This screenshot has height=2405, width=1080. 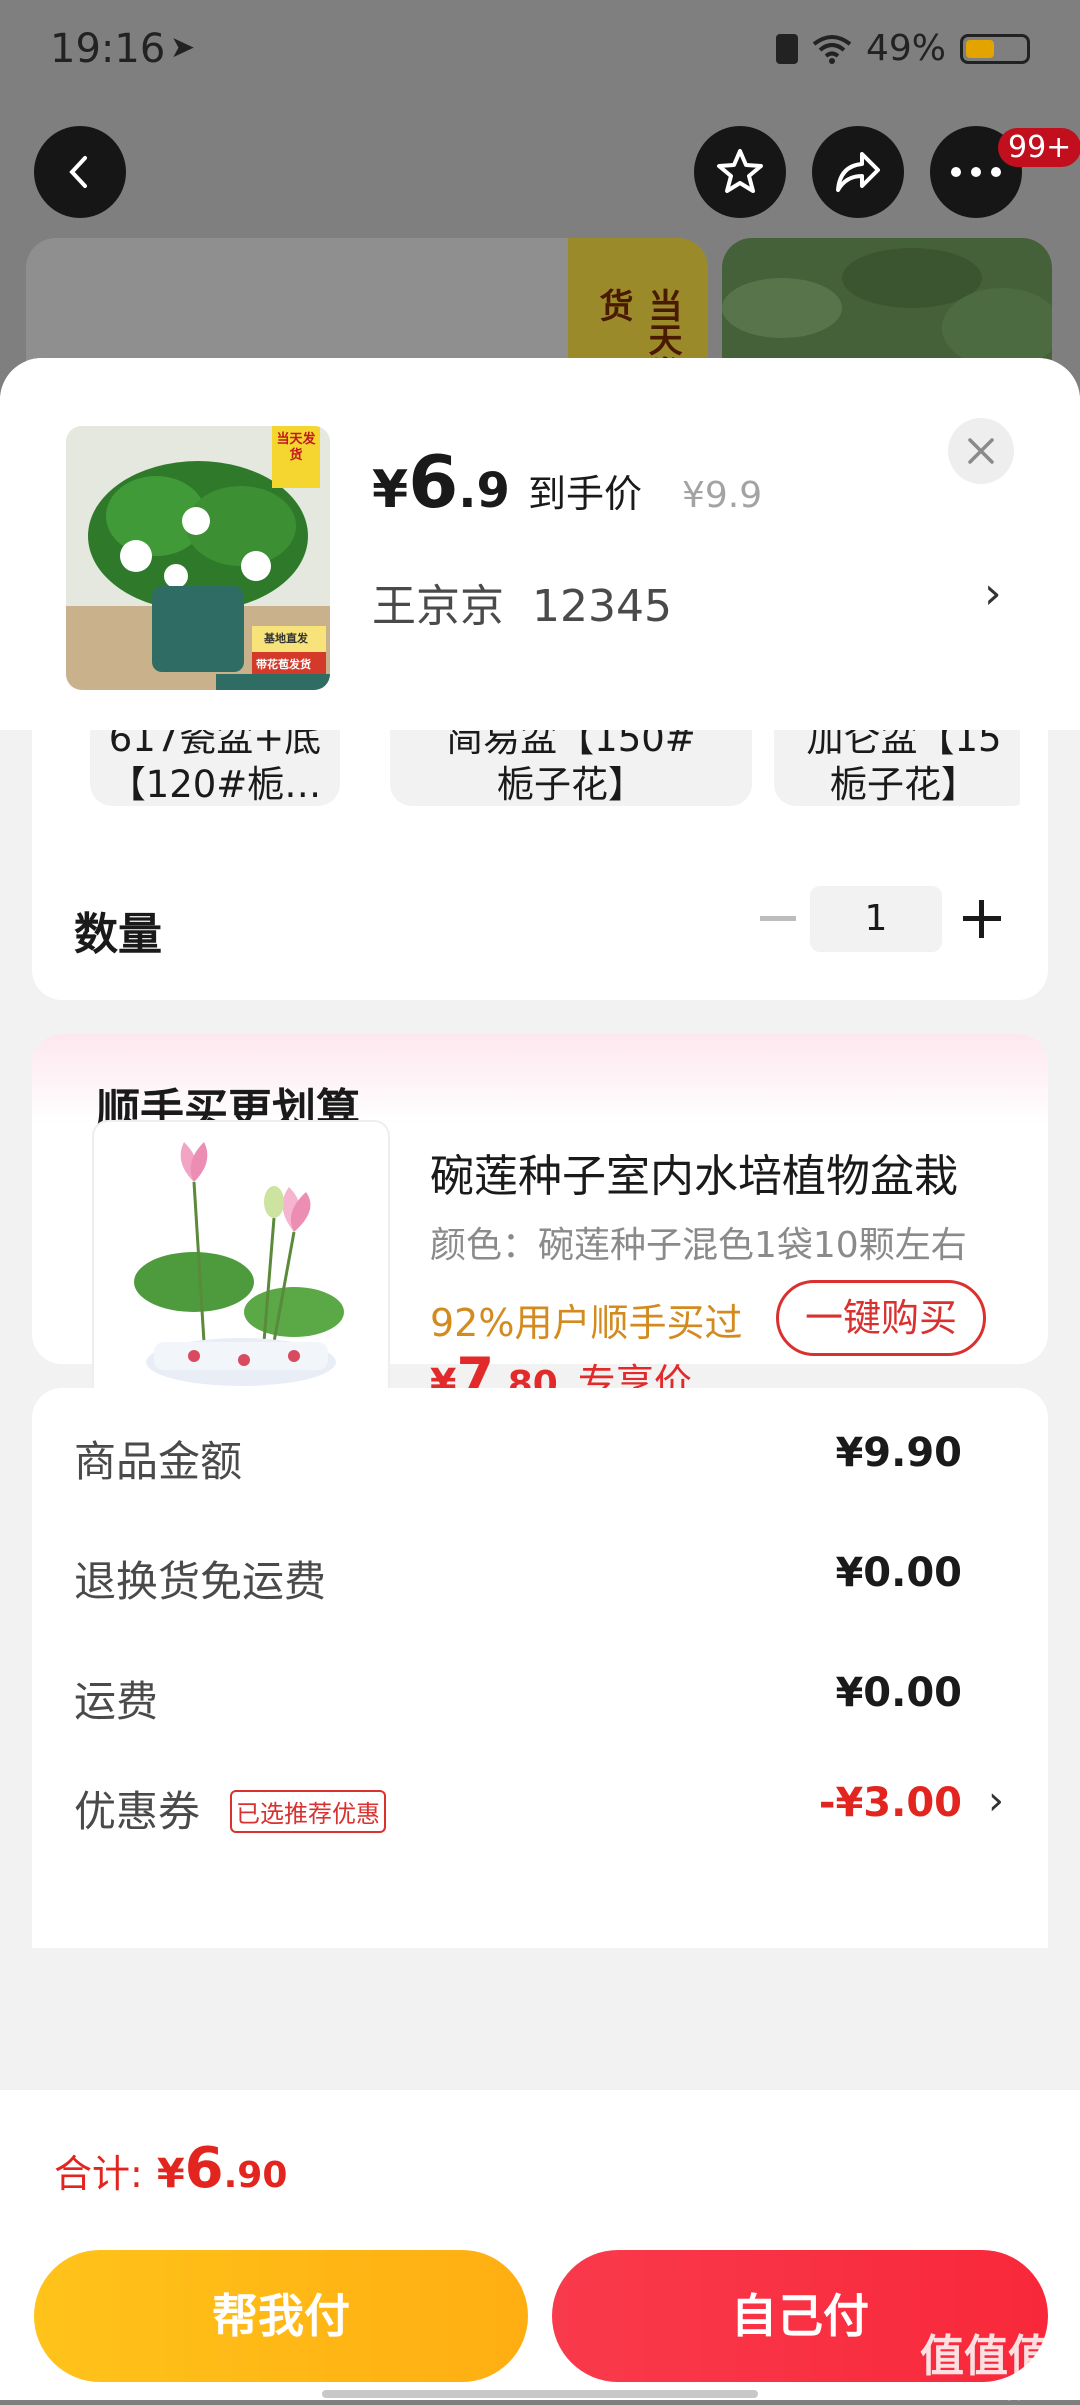 I want to click on favorite-button, so click(x=740, y=172).